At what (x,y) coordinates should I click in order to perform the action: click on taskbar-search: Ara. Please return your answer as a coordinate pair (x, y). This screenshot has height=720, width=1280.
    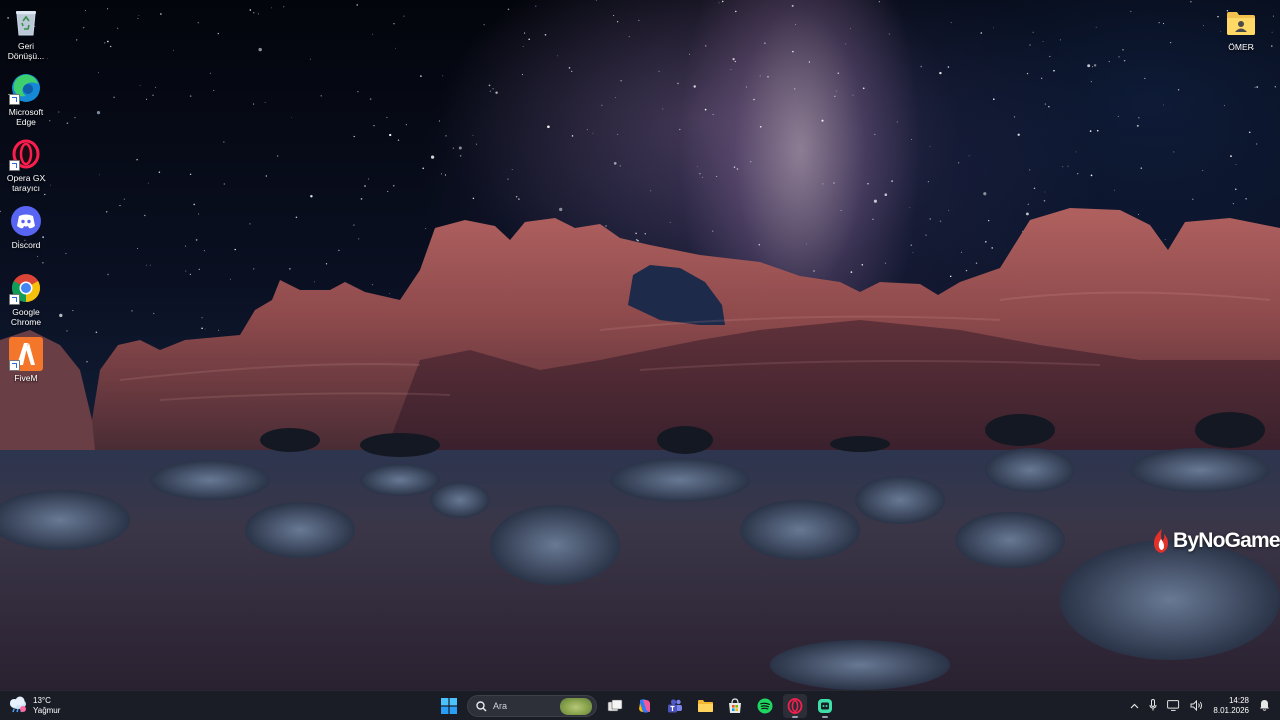
    Looking at the image, I should click on (532, 706).